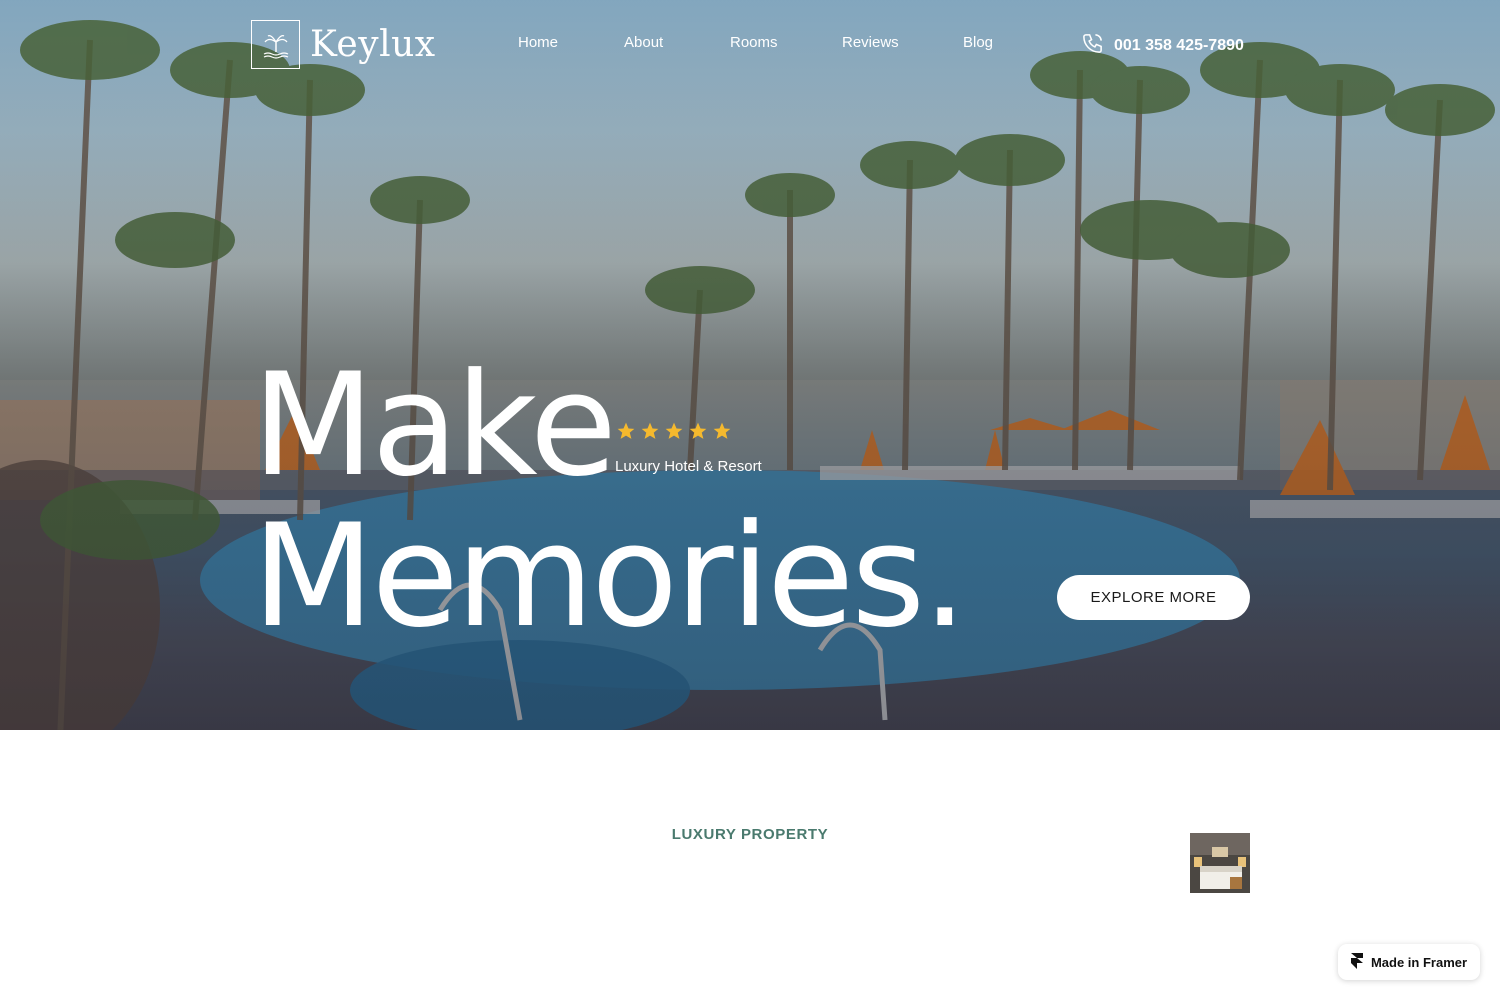  I want to click on nav-item-rooms: Rooms, so click(754, 42).